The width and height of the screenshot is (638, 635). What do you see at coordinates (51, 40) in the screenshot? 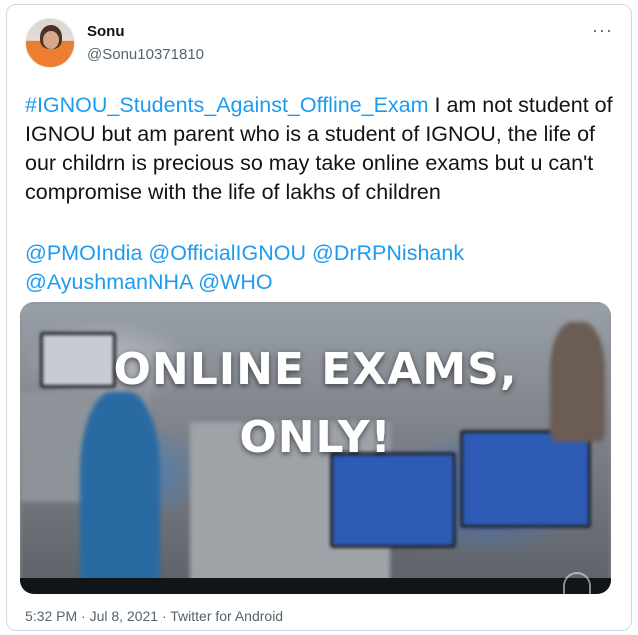
I see `avatar-face` at bounding box center [51, 40].